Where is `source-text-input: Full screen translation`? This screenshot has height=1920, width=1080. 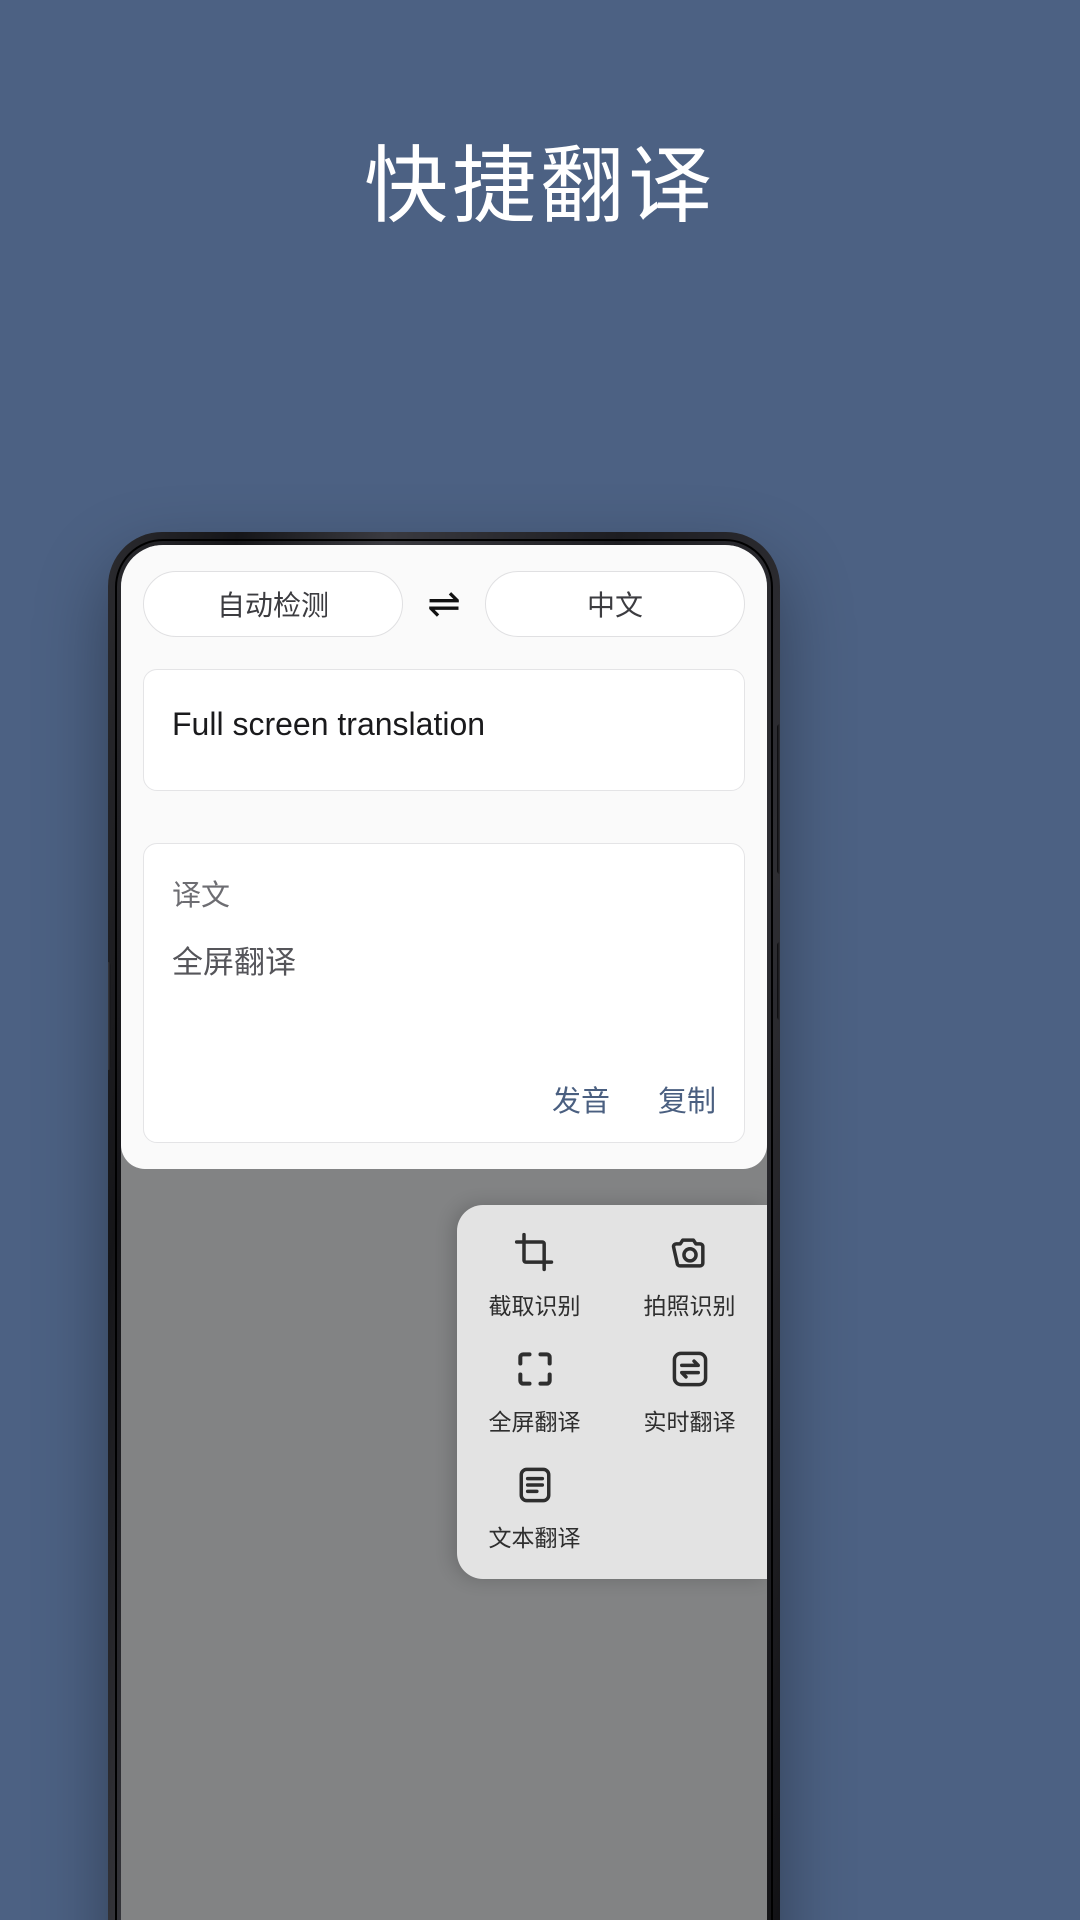 source-text-input: Full screen translation is located at coordinates (444, 730).